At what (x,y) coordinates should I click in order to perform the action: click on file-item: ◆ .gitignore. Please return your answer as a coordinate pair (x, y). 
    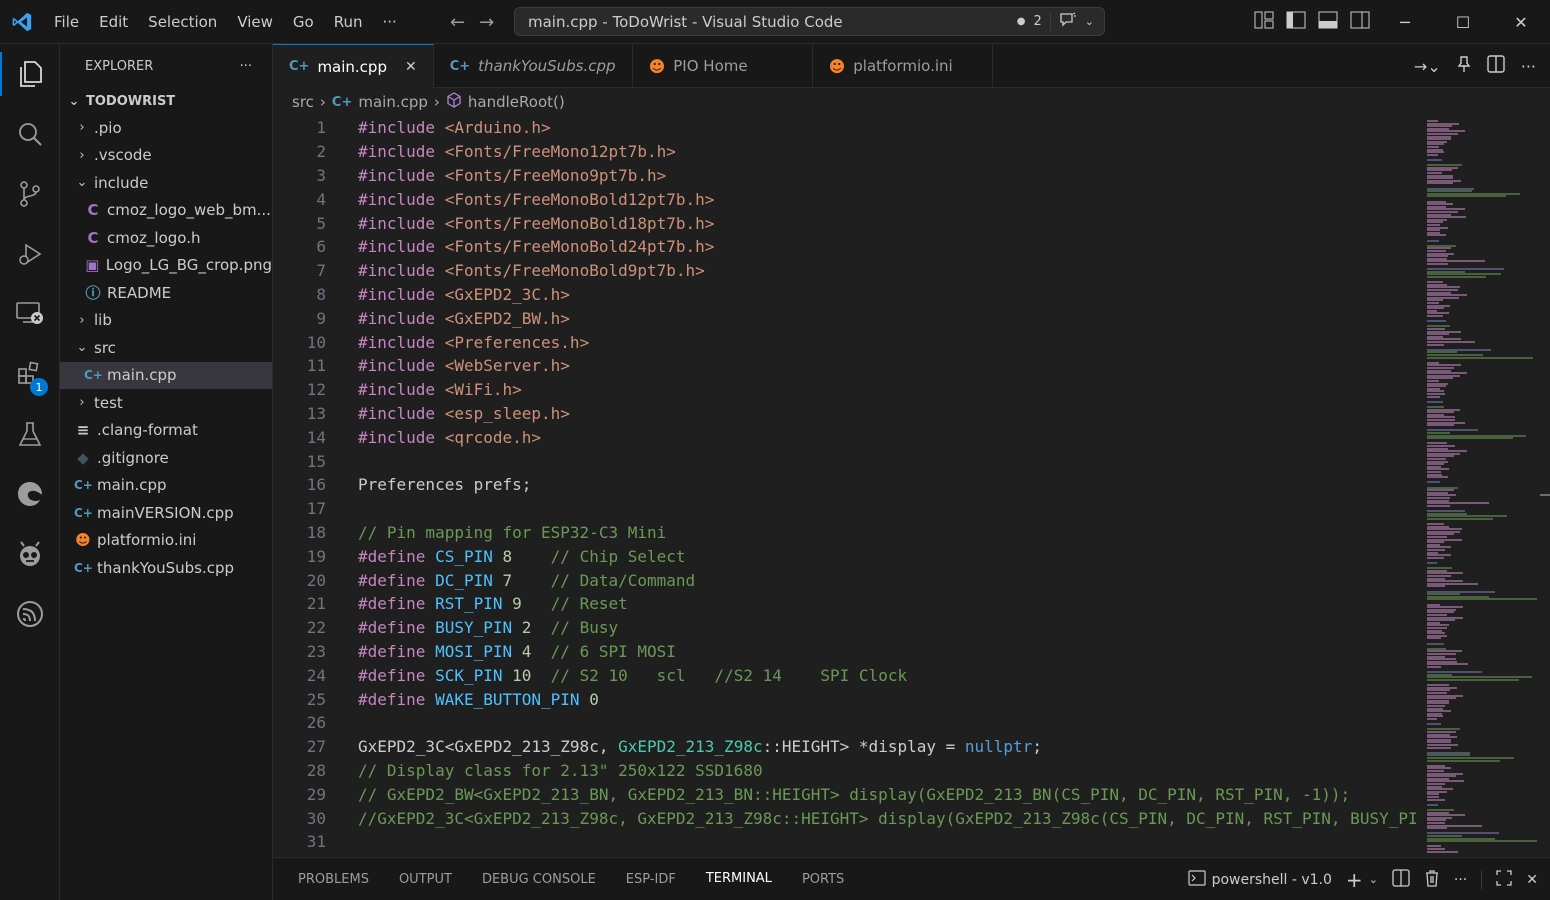
    Looking at the image, I should click on (166, 458).